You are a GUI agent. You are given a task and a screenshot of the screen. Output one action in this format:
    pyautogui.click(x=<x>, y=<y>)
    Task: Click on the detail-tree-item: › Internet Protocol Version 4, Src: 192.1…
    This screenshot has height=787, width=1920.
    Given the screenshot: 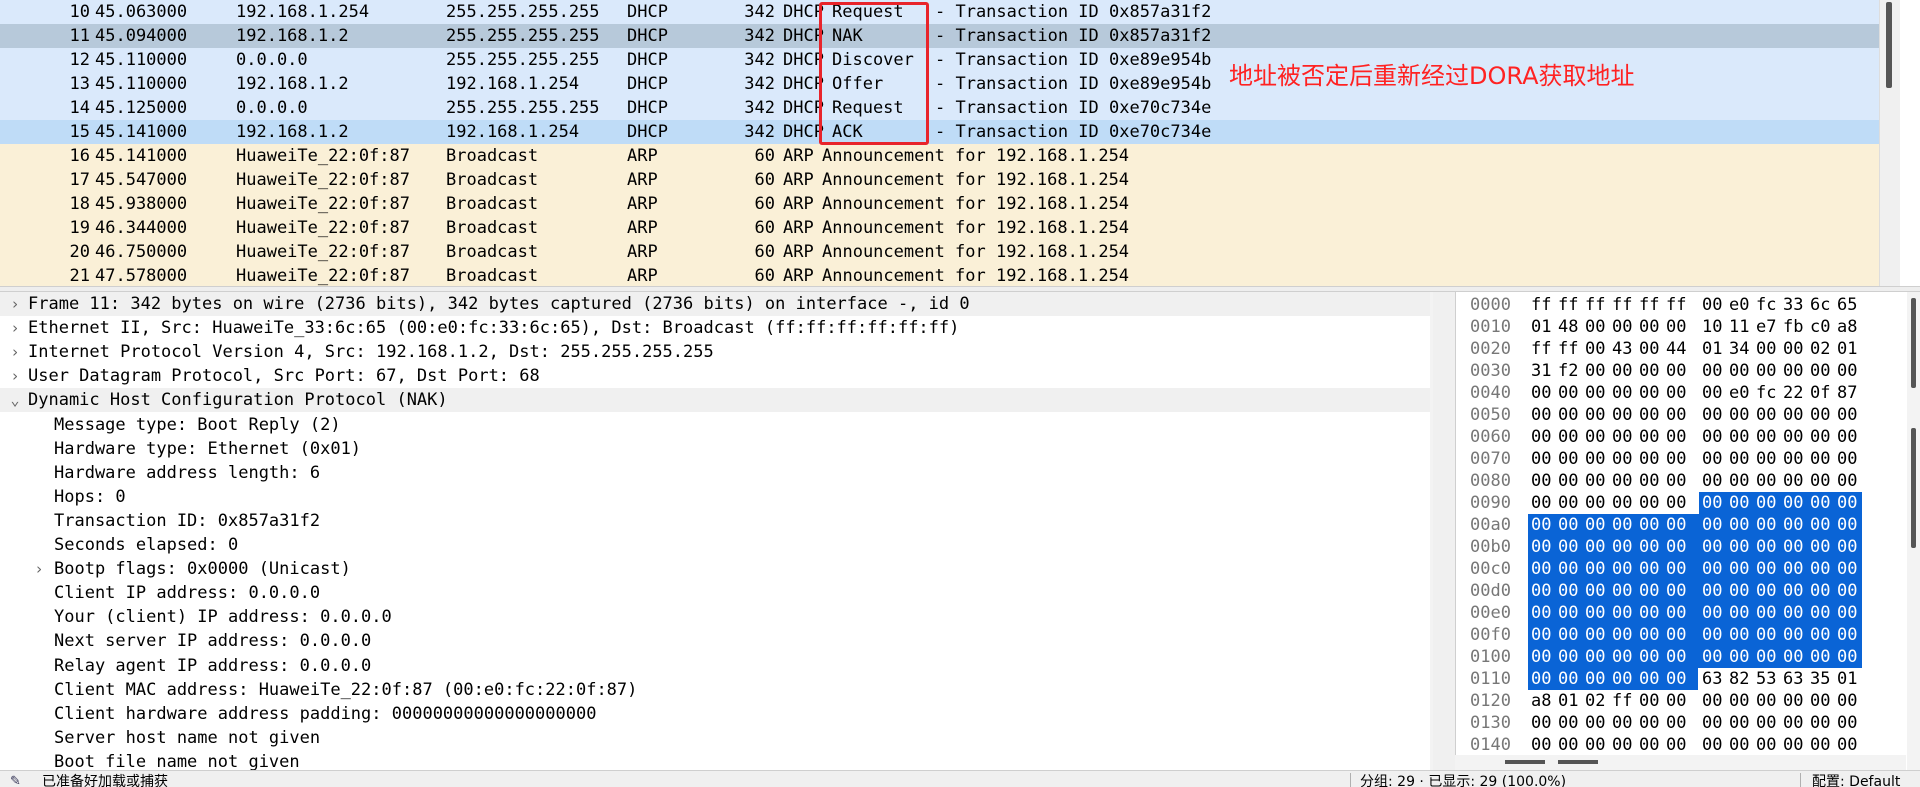 What is the action you would take?
    pyautogui.click(x=715, y=352)
    